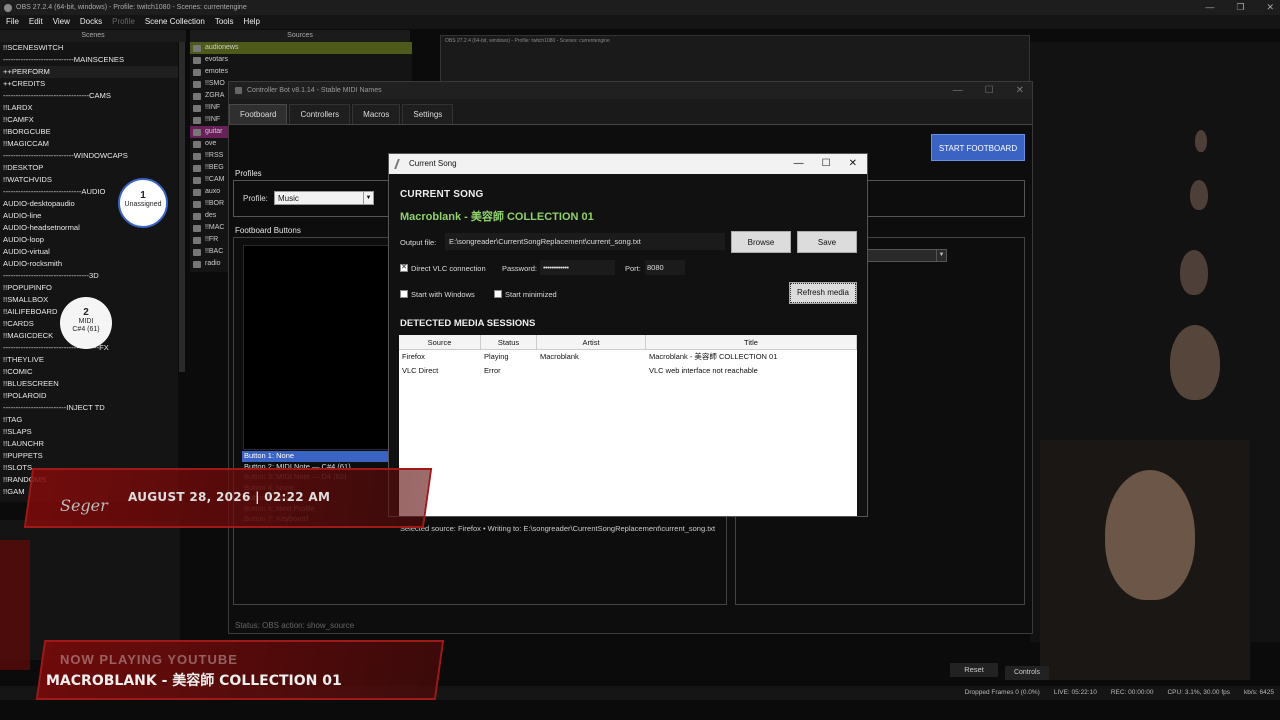 This screenshot has width=1280, height=720. Describe the element at coordinates (324, 198) in the screenshot. I see `profile-select: Music ▼` at that location.